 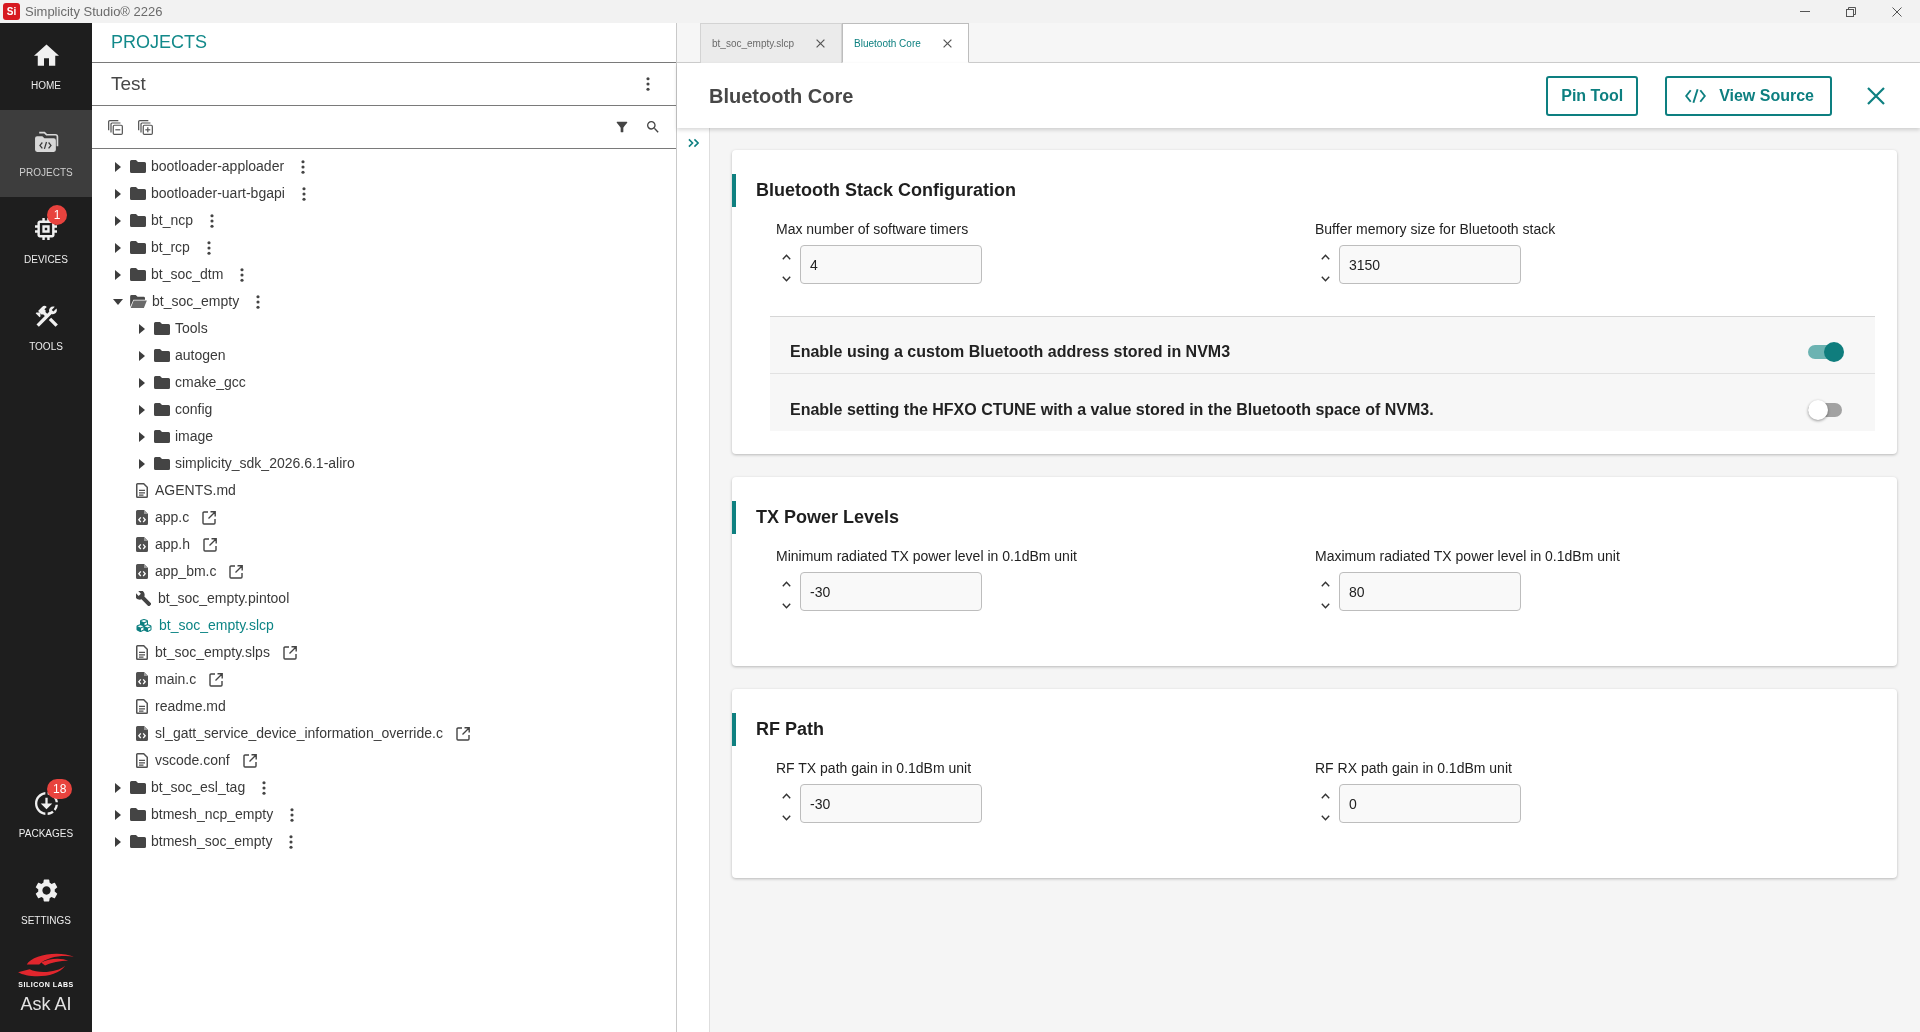 What do you see at coordinates (194, 436) in the screenshot?
I see `tree-item-label: image` at bounding box center [194, 436].